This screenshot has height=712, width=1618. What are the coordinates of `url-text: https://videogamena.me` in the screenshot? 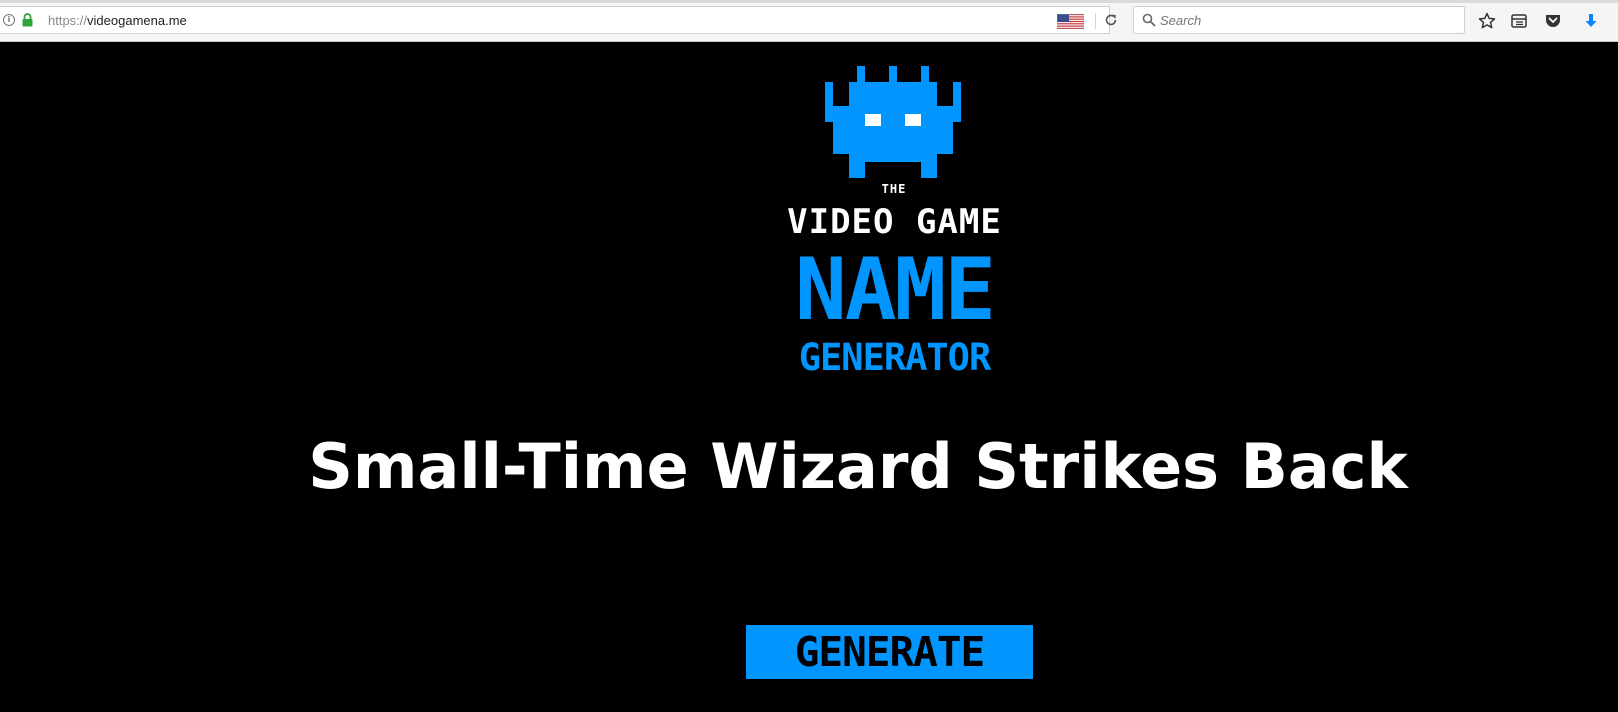 It's located at (117, 20).